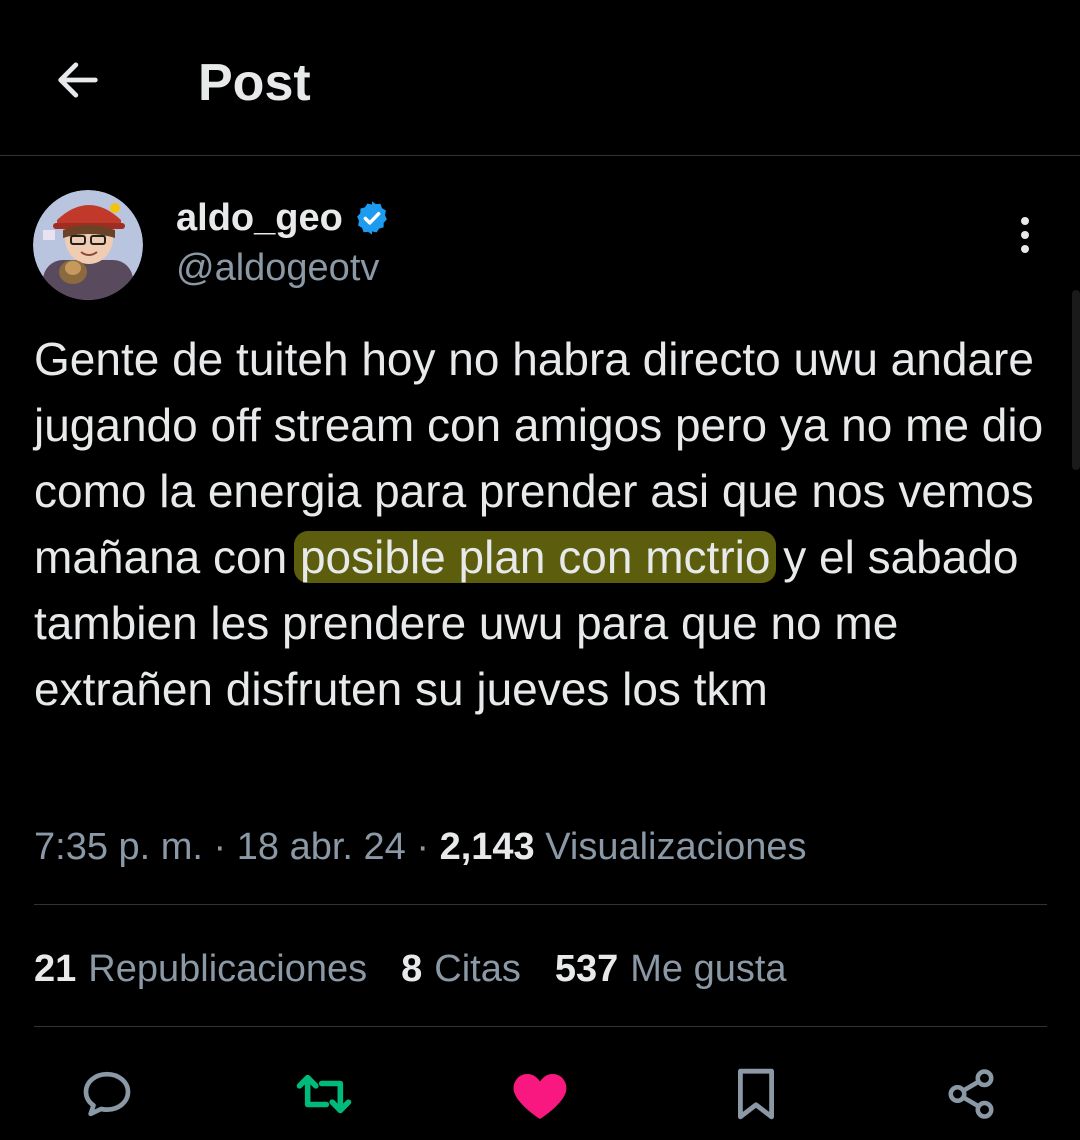 This screenshot has height=1140, width=1080. I want to click on repost-icon, so click(324, 1094).